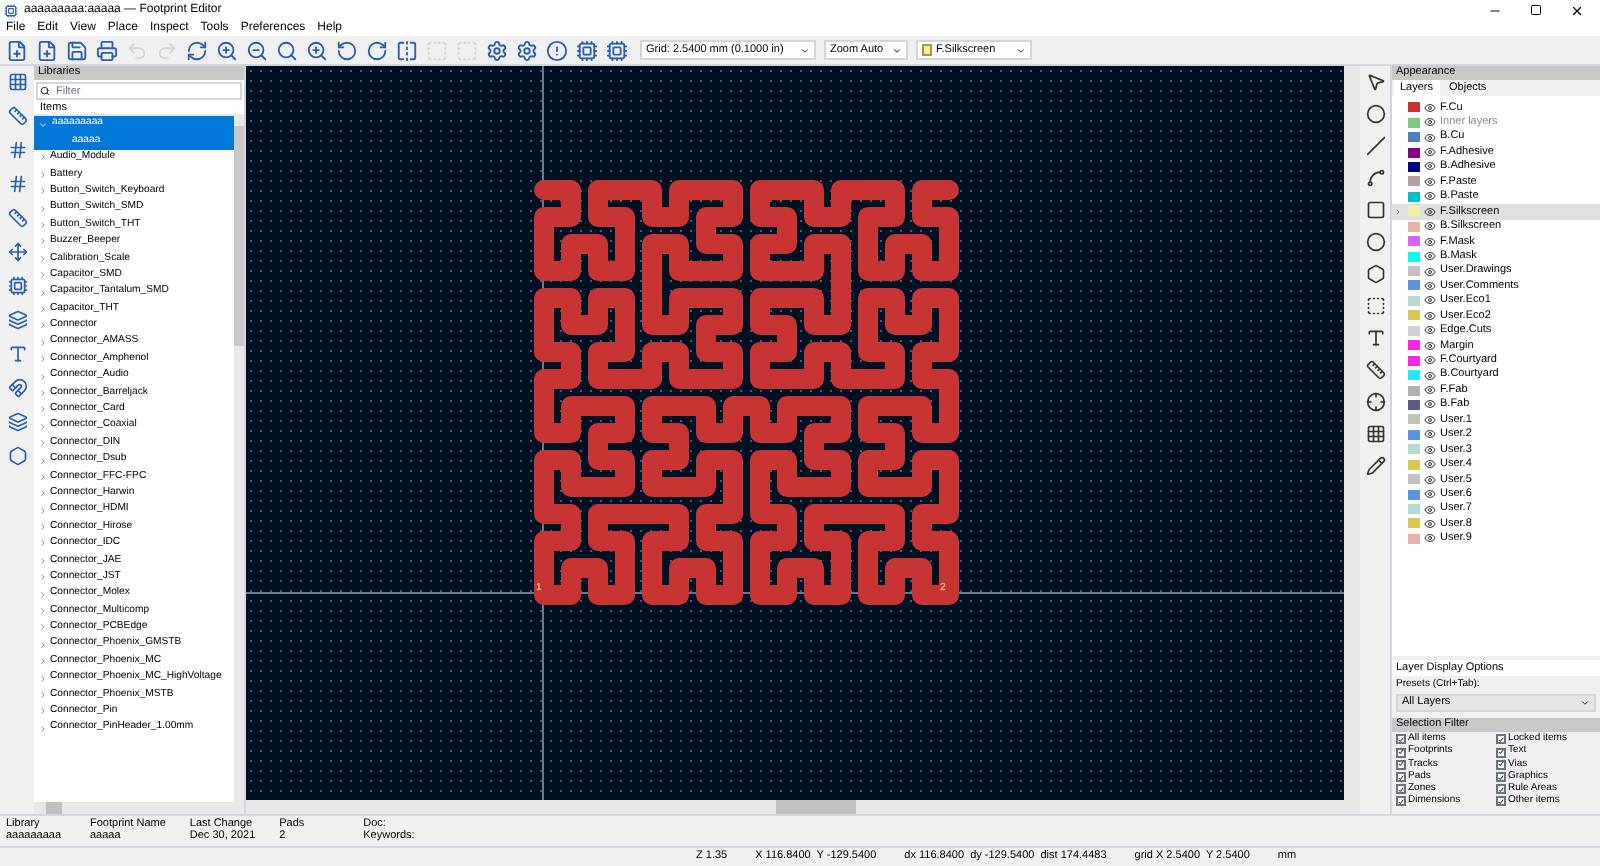  What do you see at coordinates (1021, 50) in the screenshot?
I see `caret-icon` at bounding box center [1021, 50].